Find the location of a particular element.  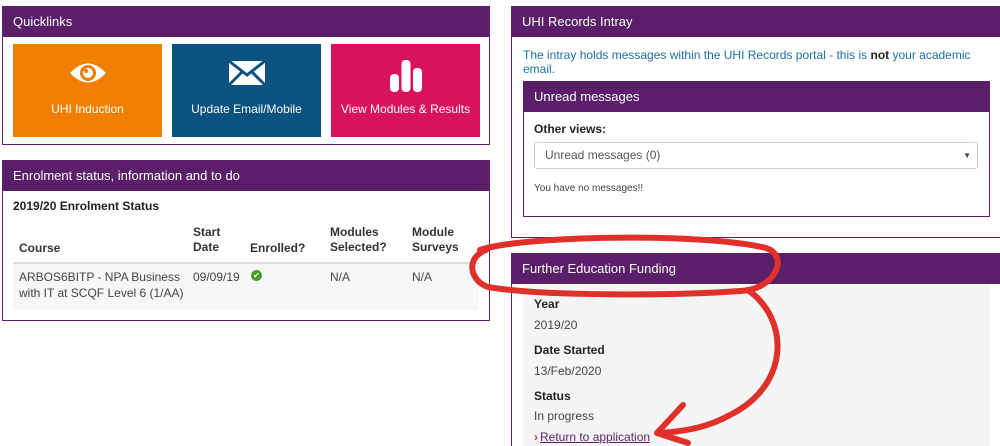

other-views-selected-value: Unread messages (0) is located at coordinates (603, 155).